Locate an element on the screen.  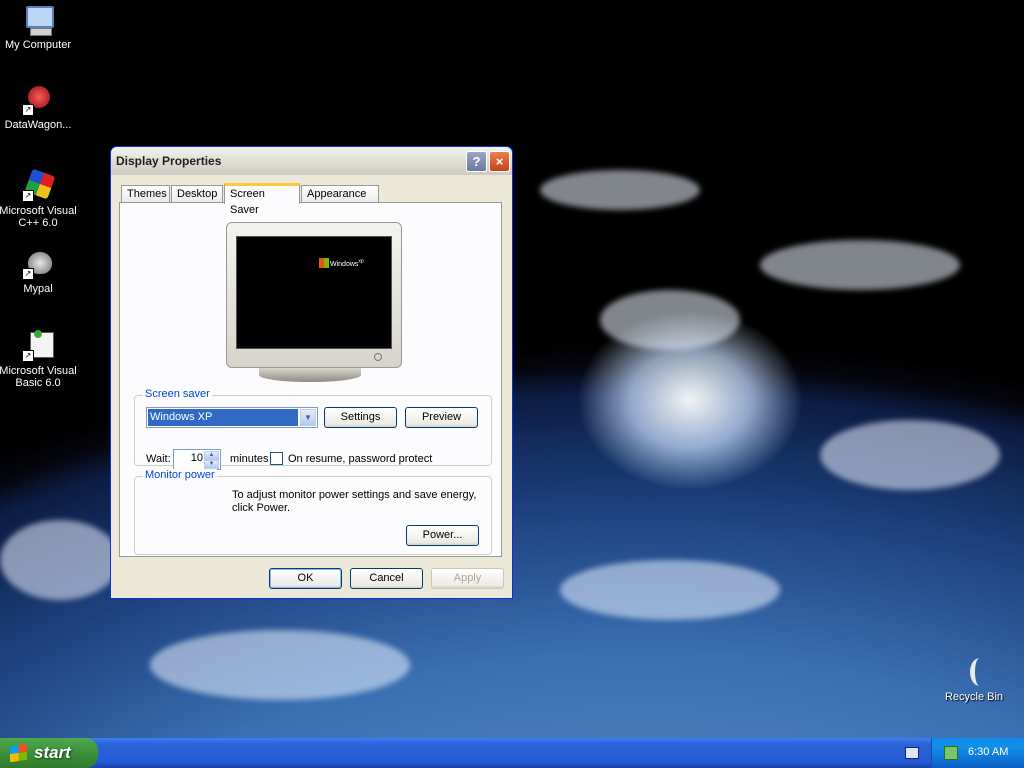
screen-saver-group-label: Screen saver is located at coordinates (177, 394).